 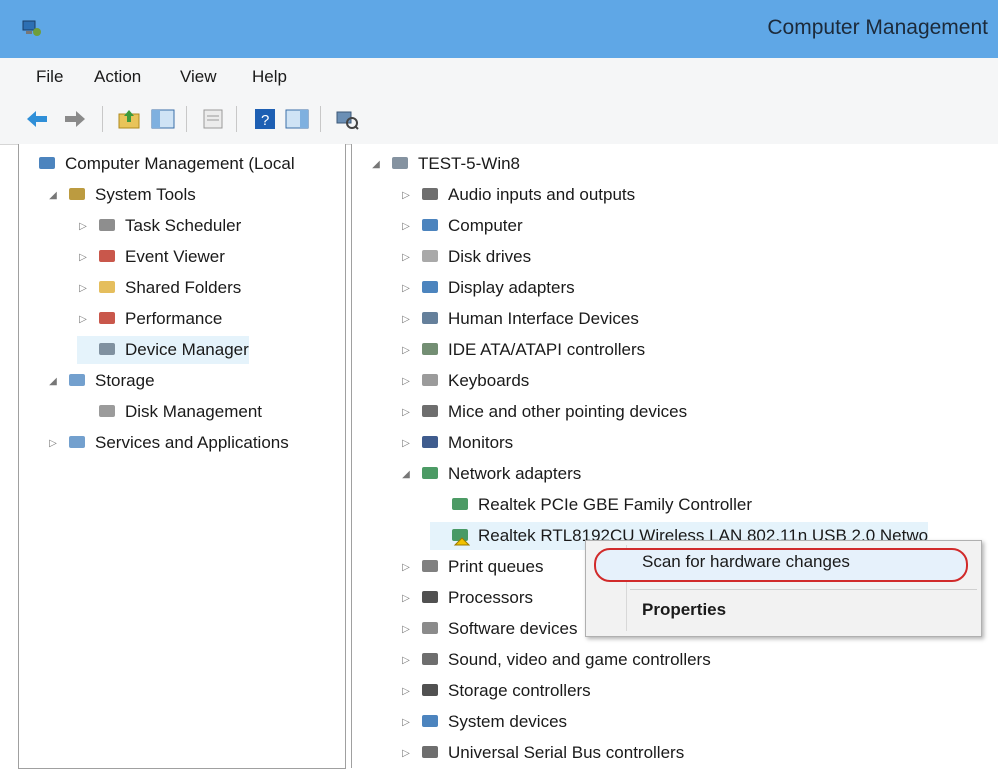 What do you see at coordinates (175, 256) in the screenshot?
I see `tree-item-label: Event Viewer` at bounding box center [175, 256].